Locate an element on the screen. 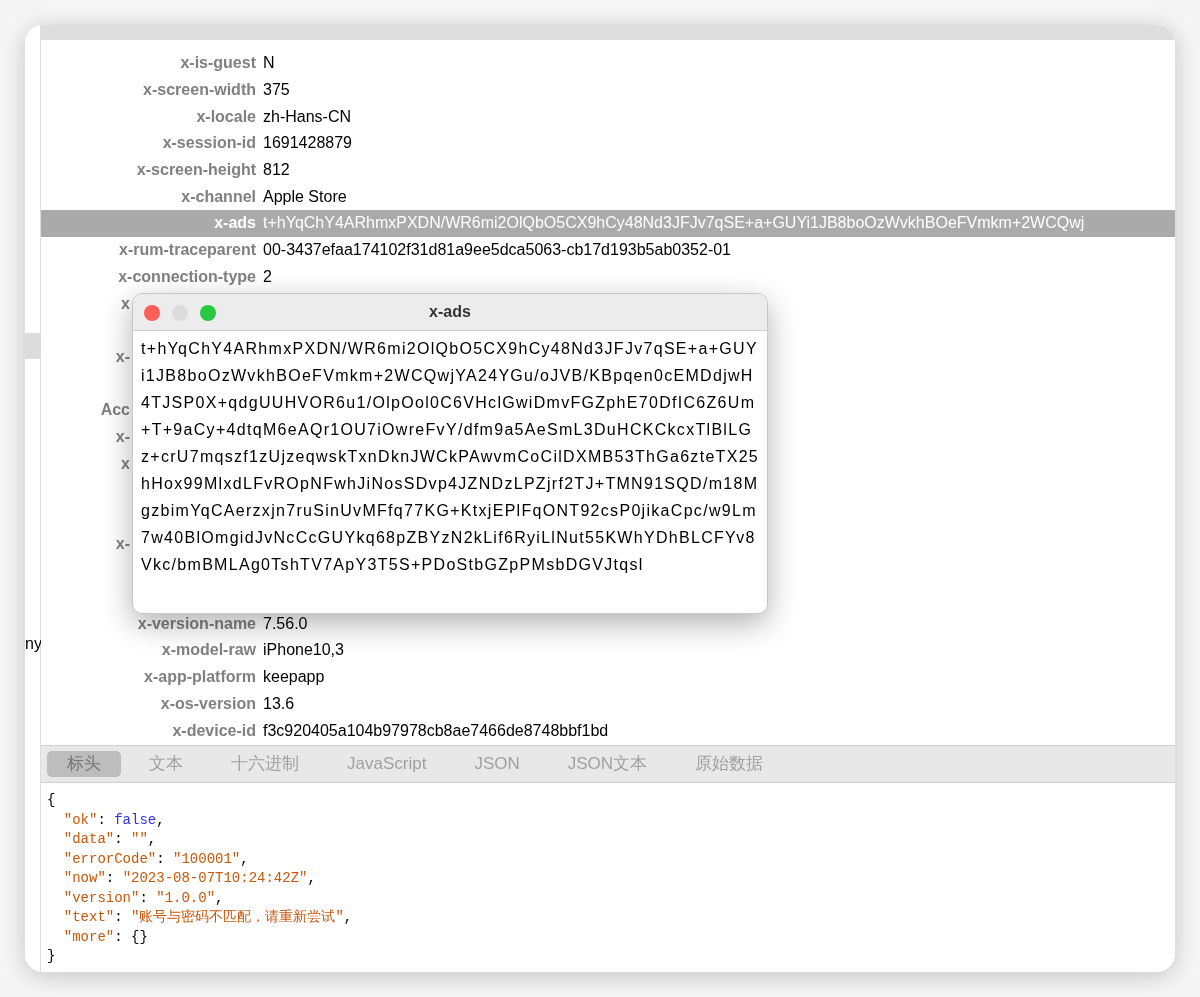  header-value: 375 is located at coordinates (276, 90).